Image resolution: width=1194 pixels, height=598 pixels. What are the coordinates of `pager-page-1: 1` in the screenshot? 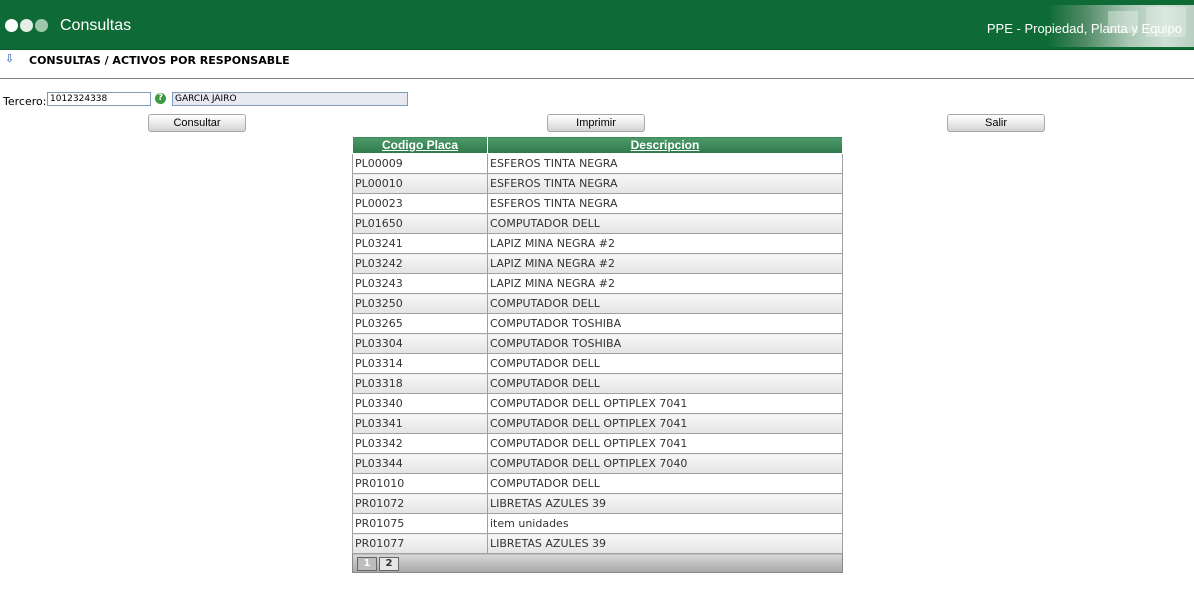 It's located at (367, 564).